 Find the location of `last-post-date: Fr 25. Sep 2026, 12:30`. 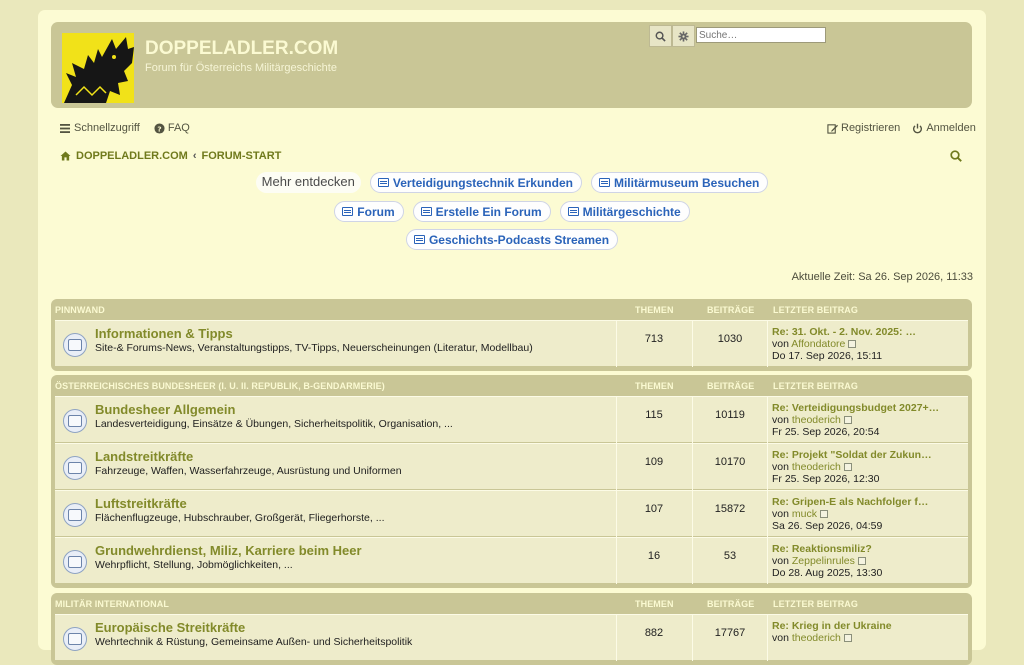

last-post-date: Fr 25. Sep 2026, 12:30 is located at coordinates (826, 479).